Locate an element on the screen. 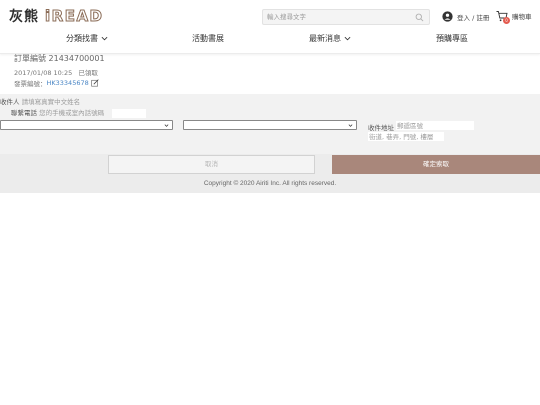 The height and width of the screenshot is (405, 540). recipient-label: 收件人 is located at coordinates (10, 102).